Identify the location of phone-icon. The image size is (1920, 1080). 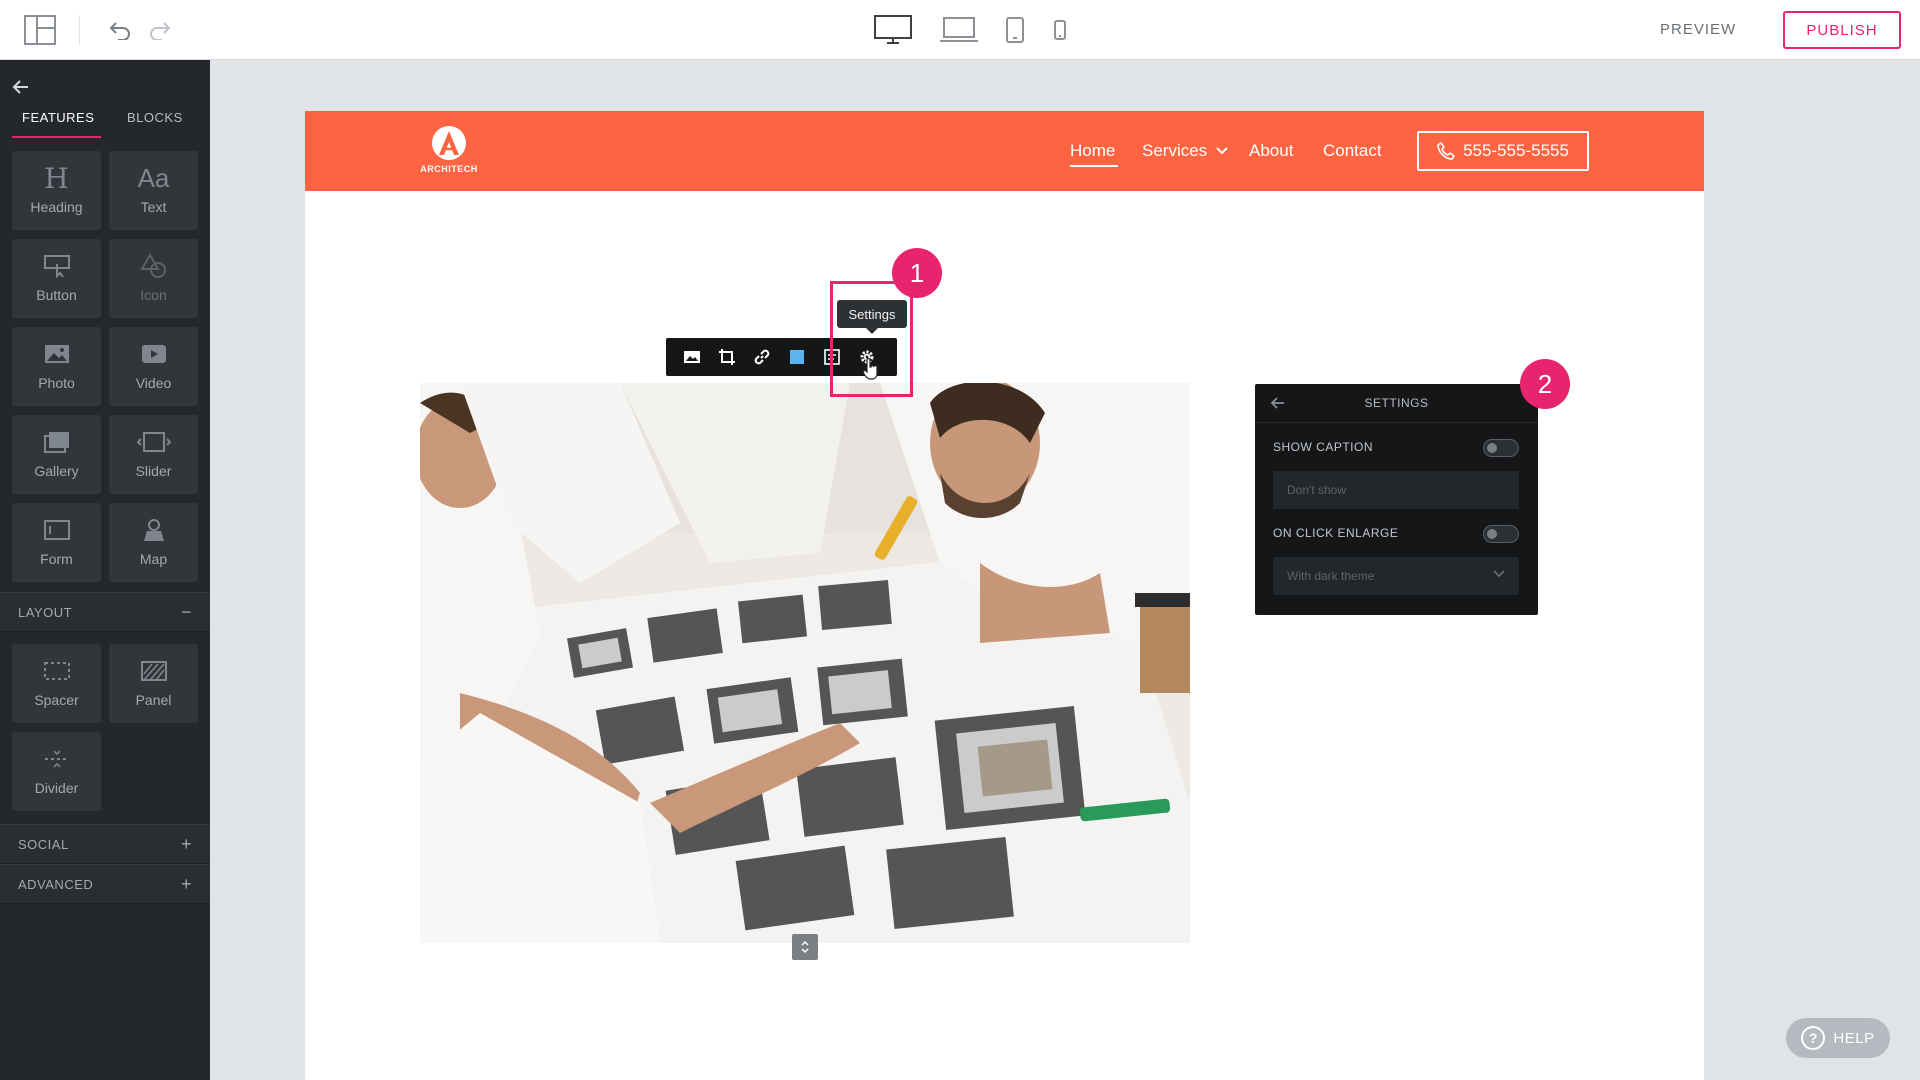
(1446, 151).